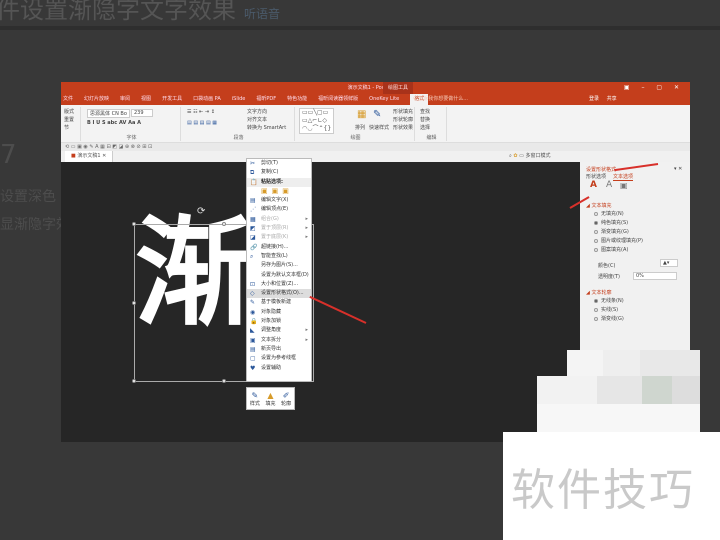 This screenshot has width=720, height=540. Describe the element at coordinates (279, 275) in the screenshot. I see `context-menu-item: 设置为默认文本框(D)` at that location.